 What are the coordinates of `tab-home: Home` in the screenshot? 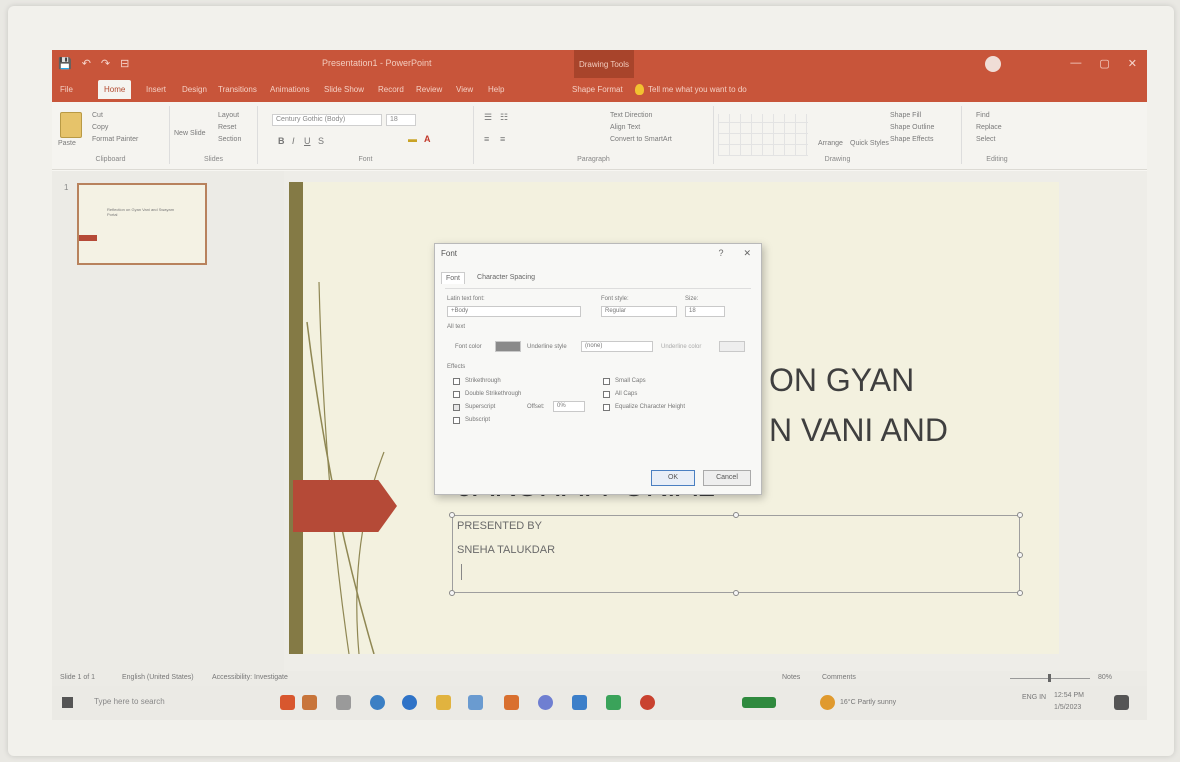 It's located at (115, 89).